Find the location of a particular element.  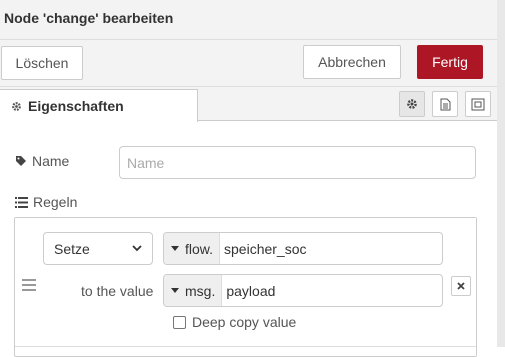

drag-handle-icon is located at coordinates (29, 285).